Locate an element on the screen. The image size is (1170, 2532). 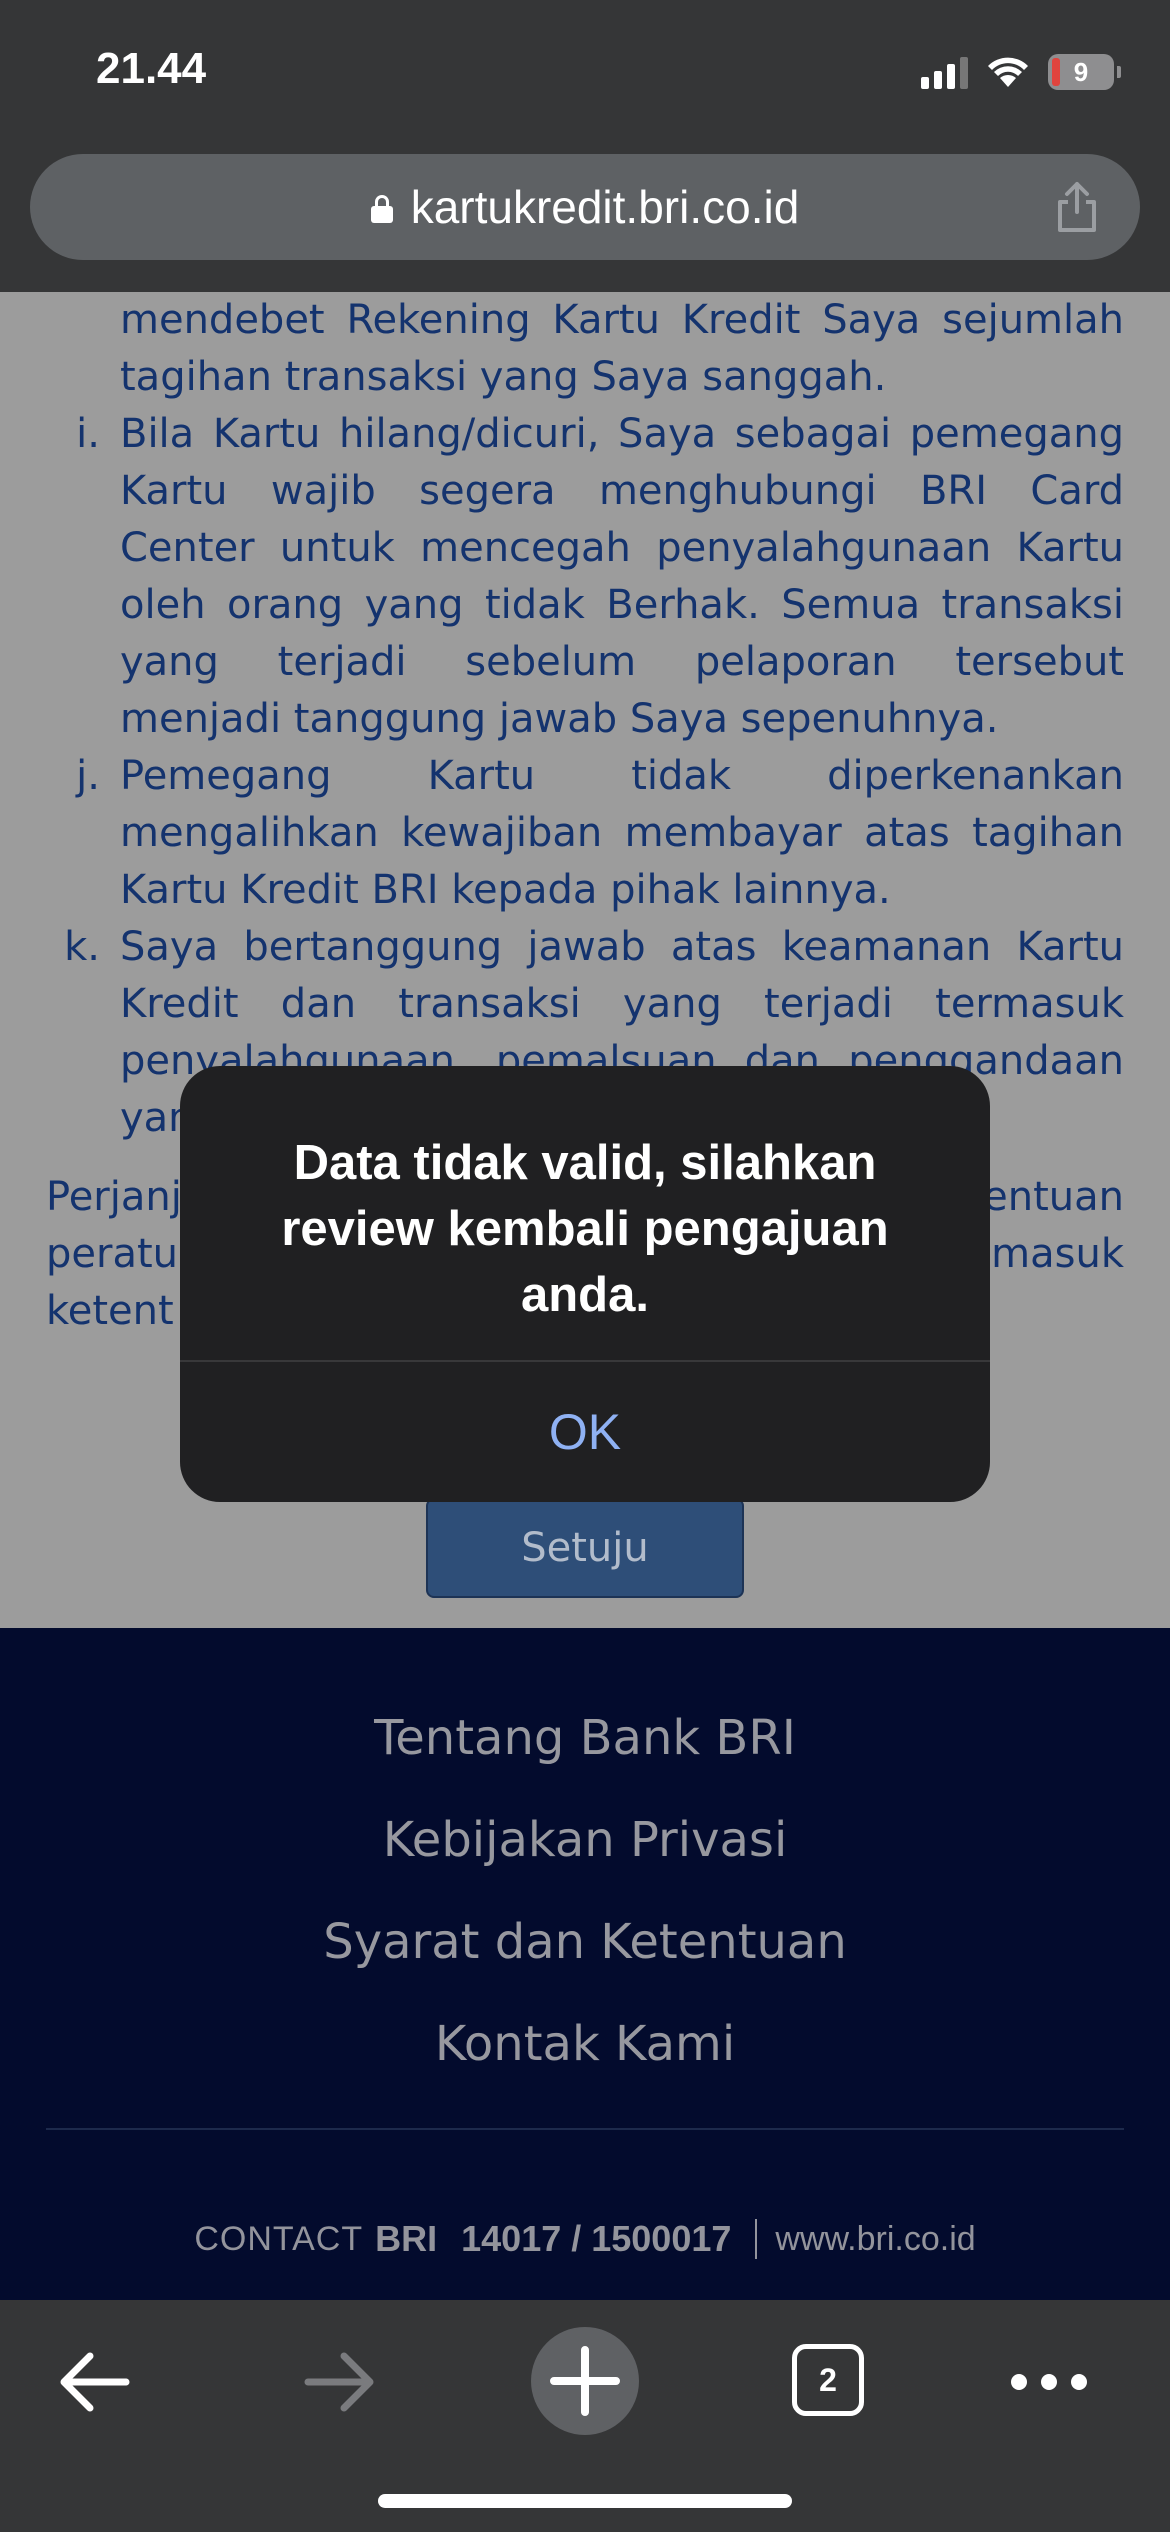
contact-label: CONTACT is located at coordinates (279, 2238).